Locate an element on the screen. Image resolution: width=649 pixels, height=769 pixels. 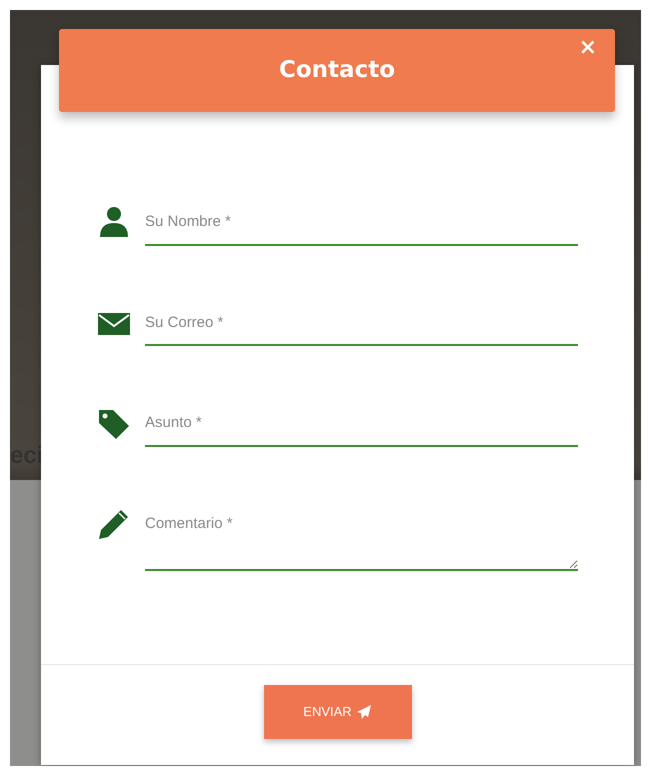
person-icon is located at coordinates (114, 222).